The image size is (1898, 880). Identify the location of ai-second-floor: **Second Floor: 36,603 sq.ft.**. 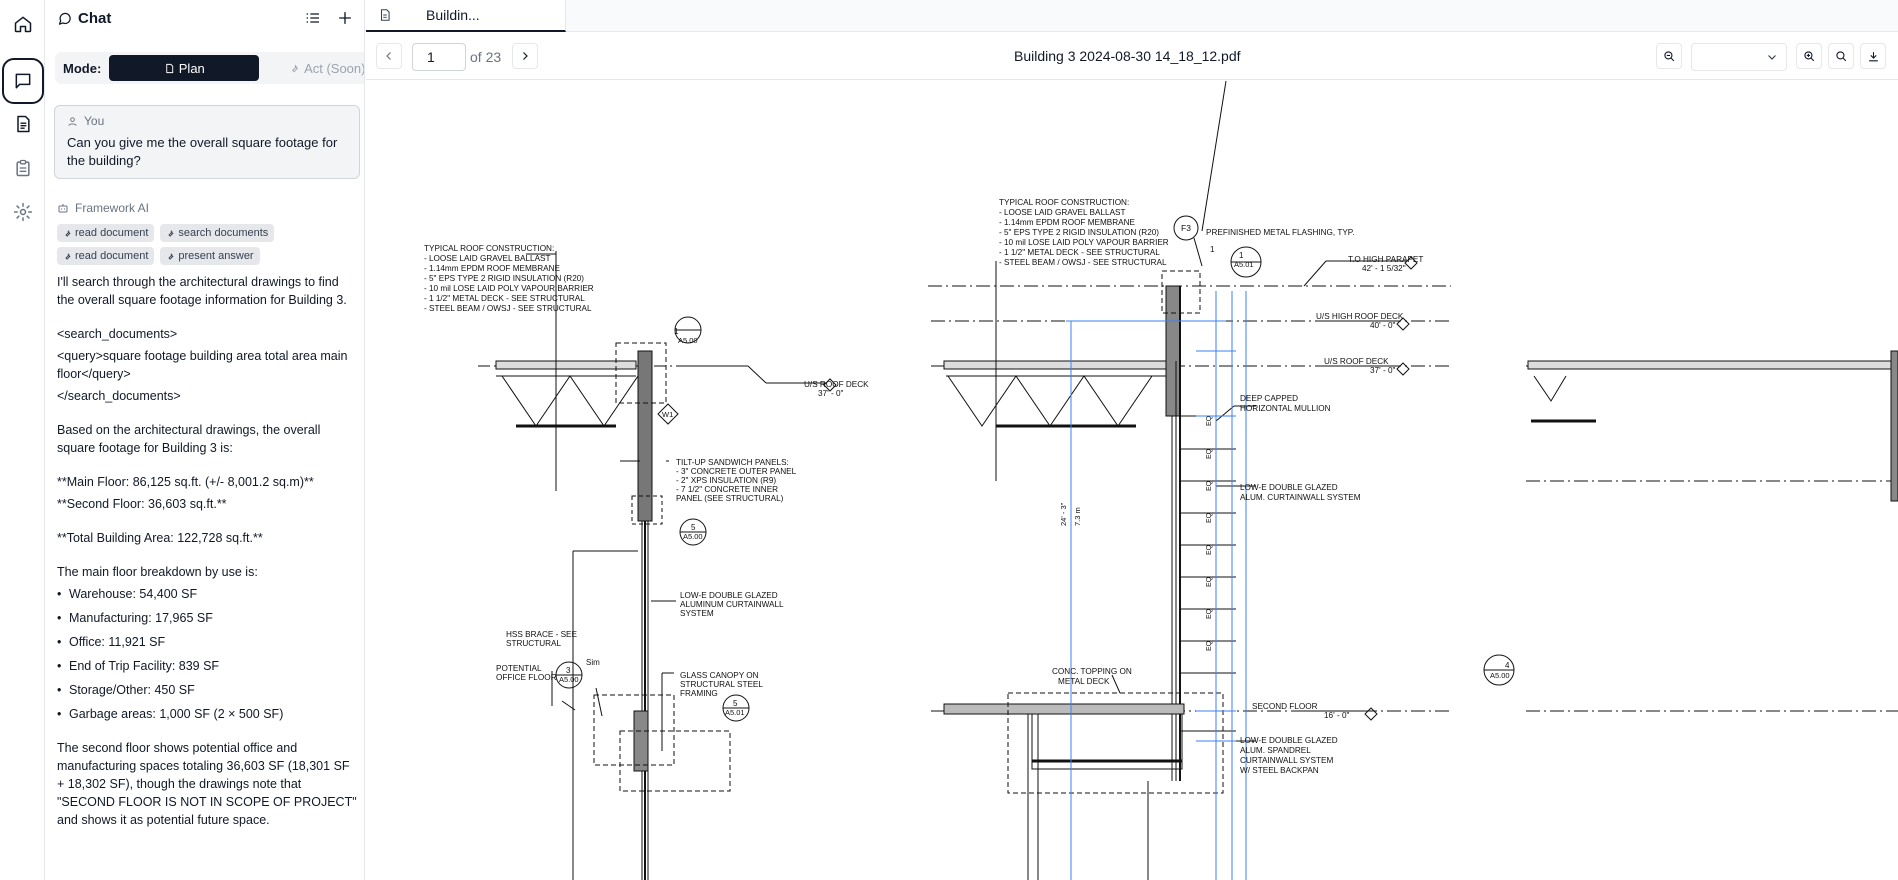
(142, 504).